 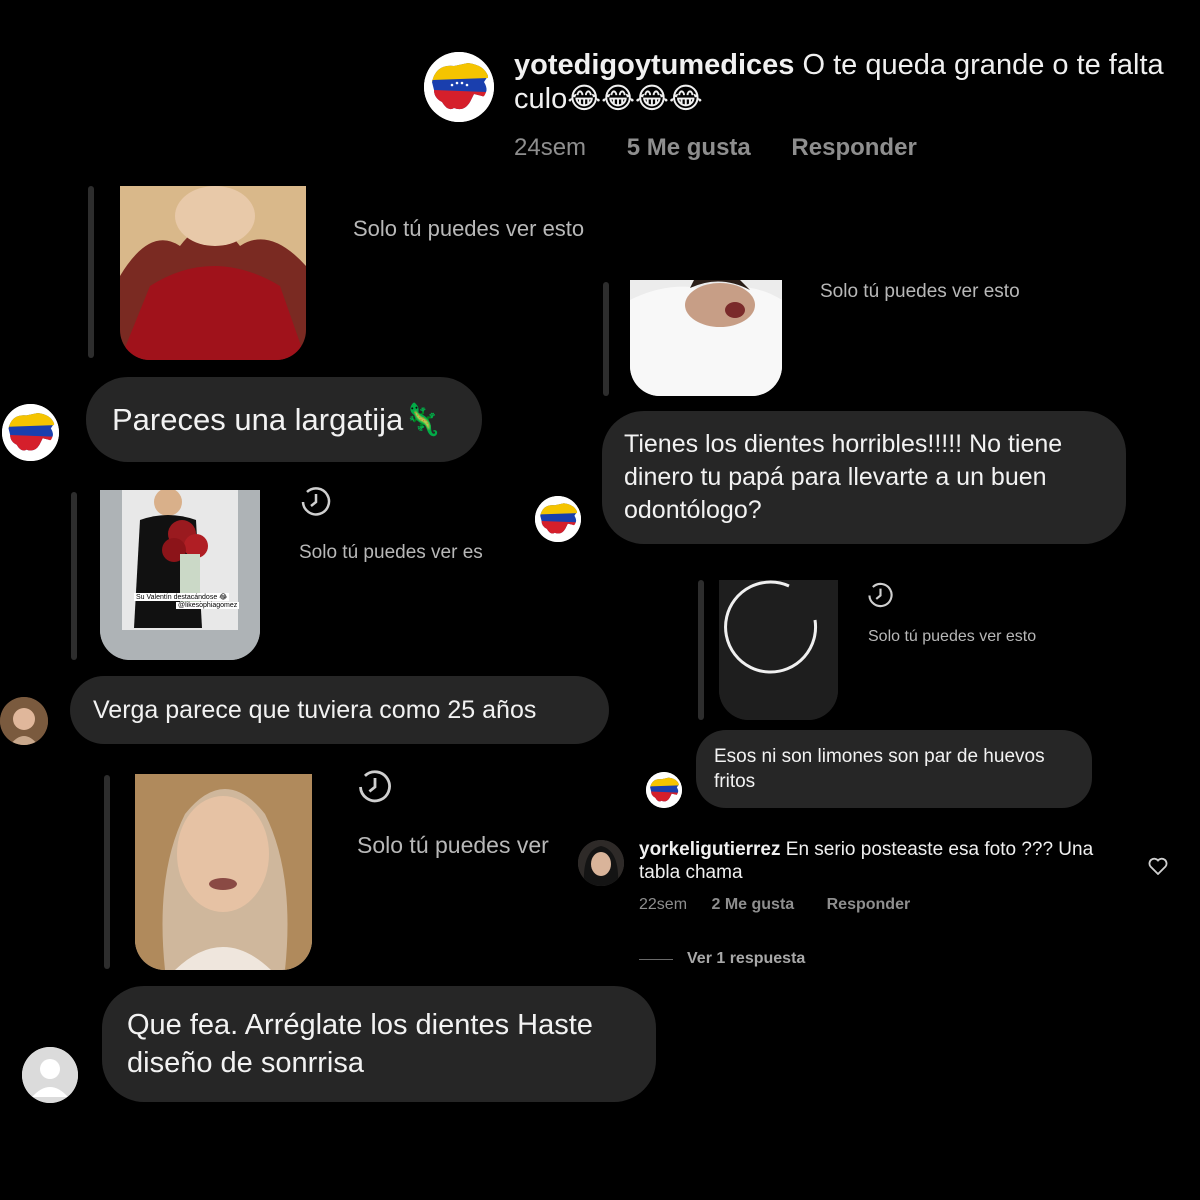 What do you see at coordinates (469, 228) in the screenshot?
I see `only-you-label-1: Solo tú puedes ver esto` at bounding box center [469, 228].